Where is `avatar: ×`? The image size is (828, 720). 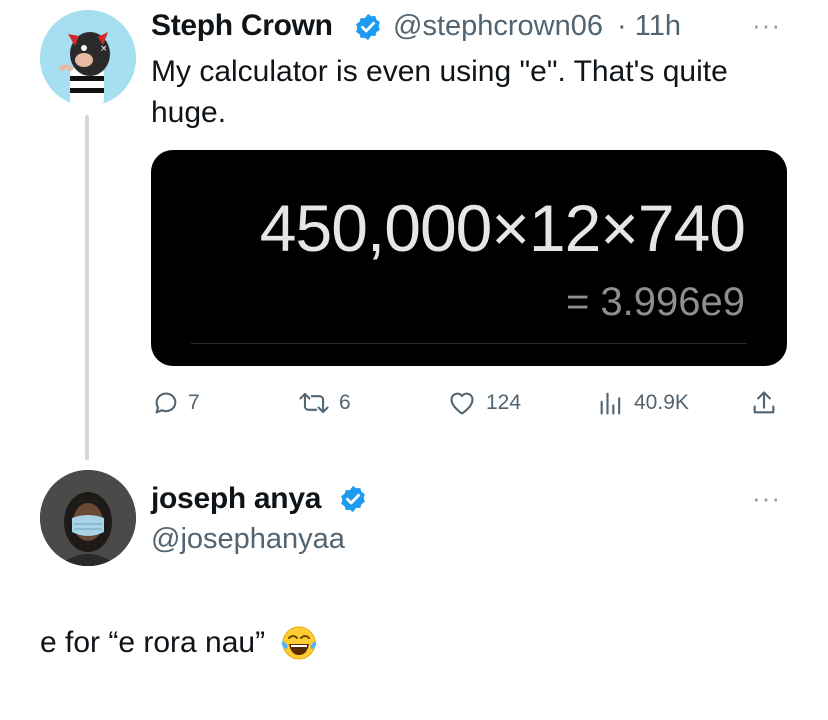 avatar: × is located at coordinates (88, 58).